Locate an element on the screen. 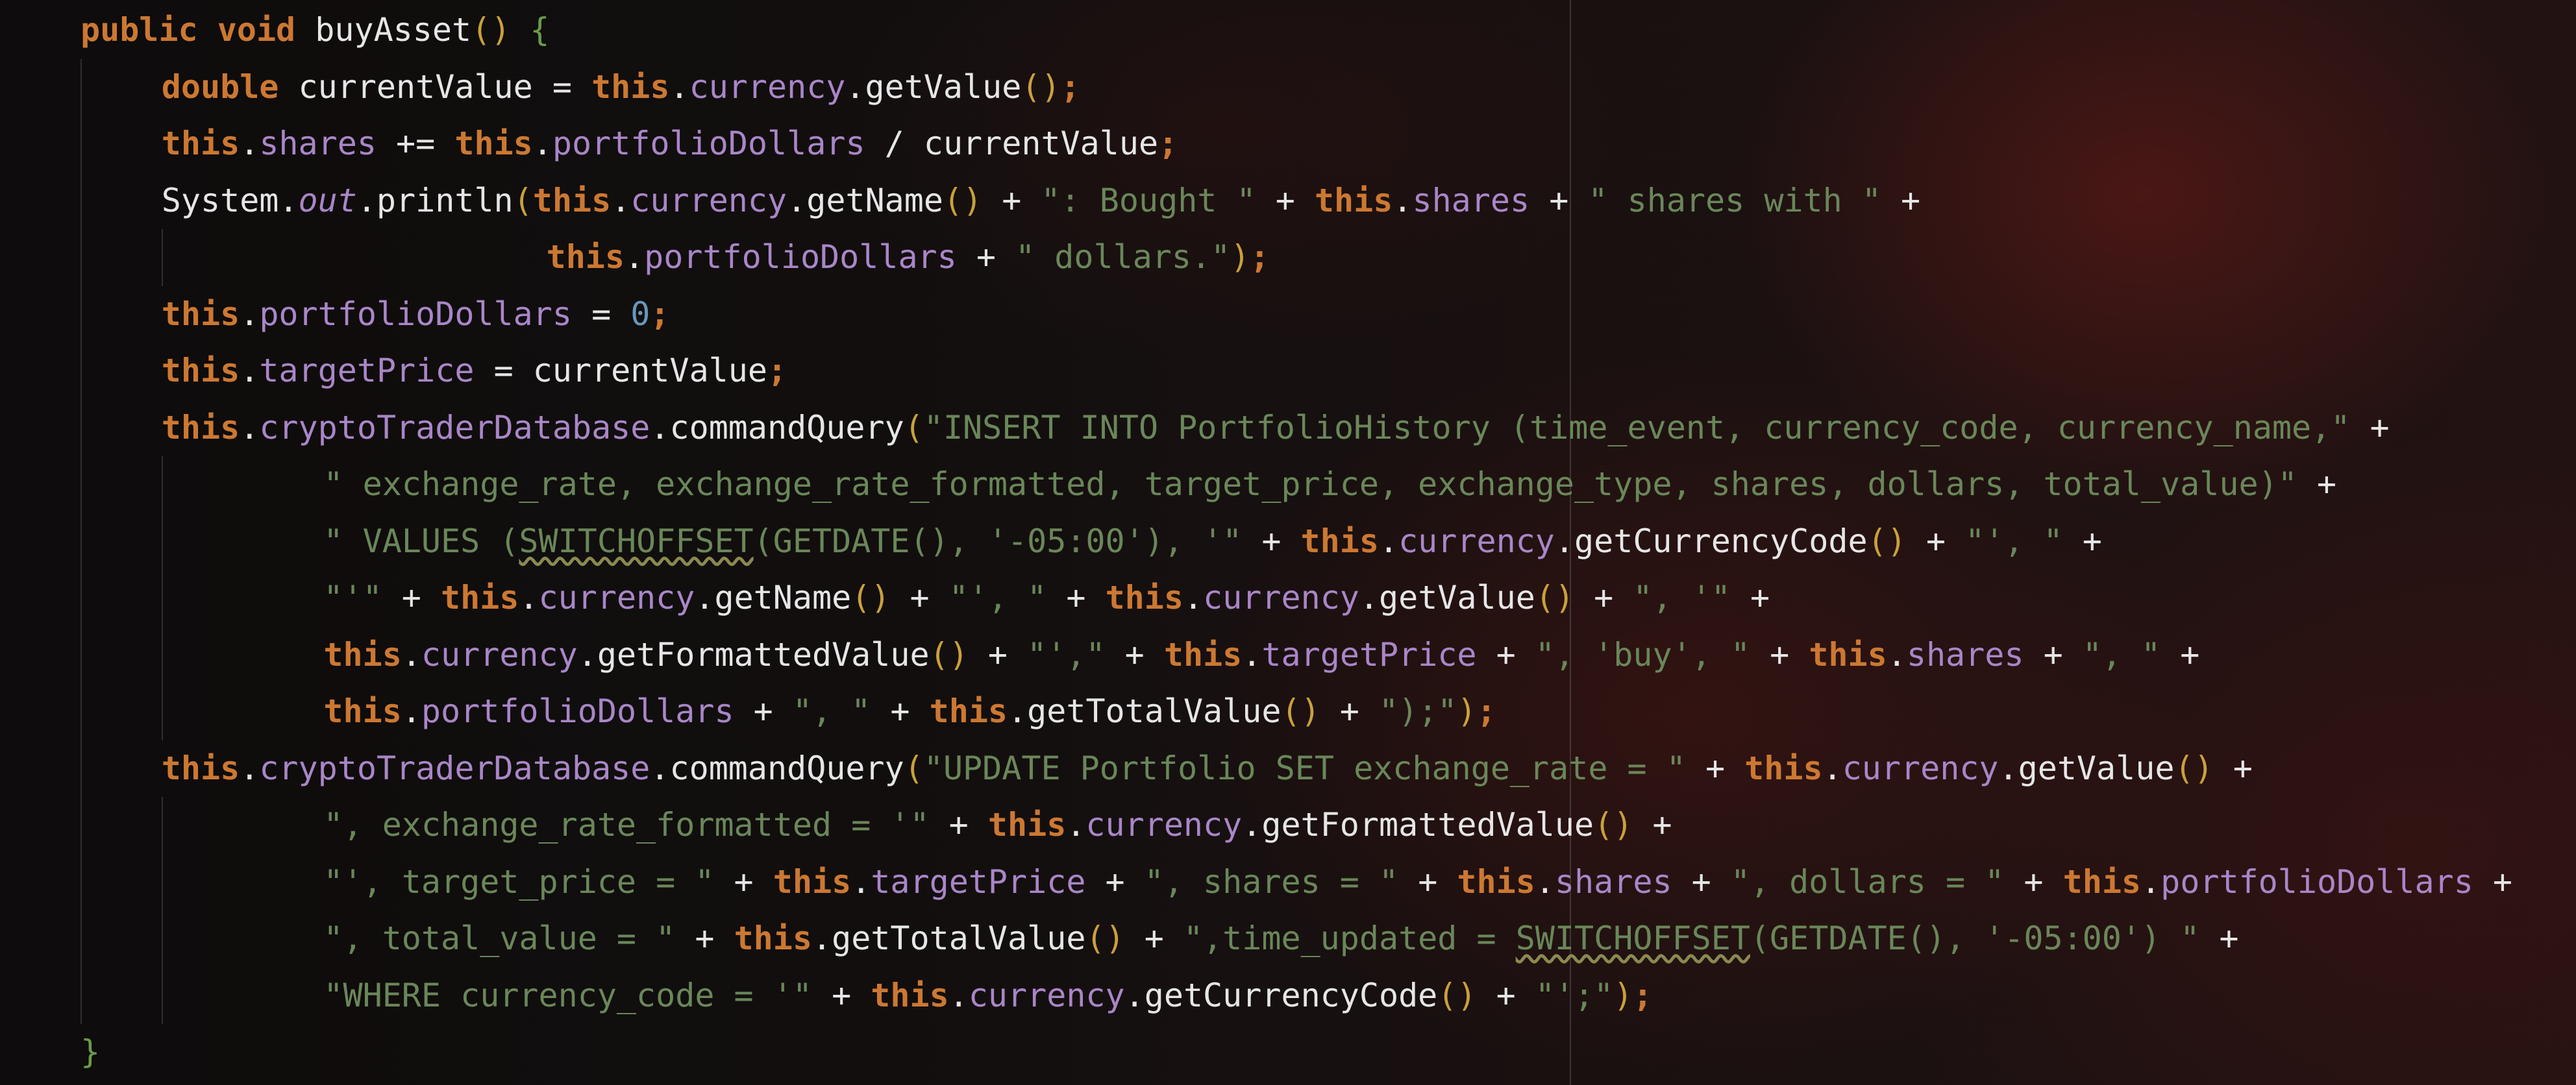  code-token: .getValue is located at coordinates (933, 86).